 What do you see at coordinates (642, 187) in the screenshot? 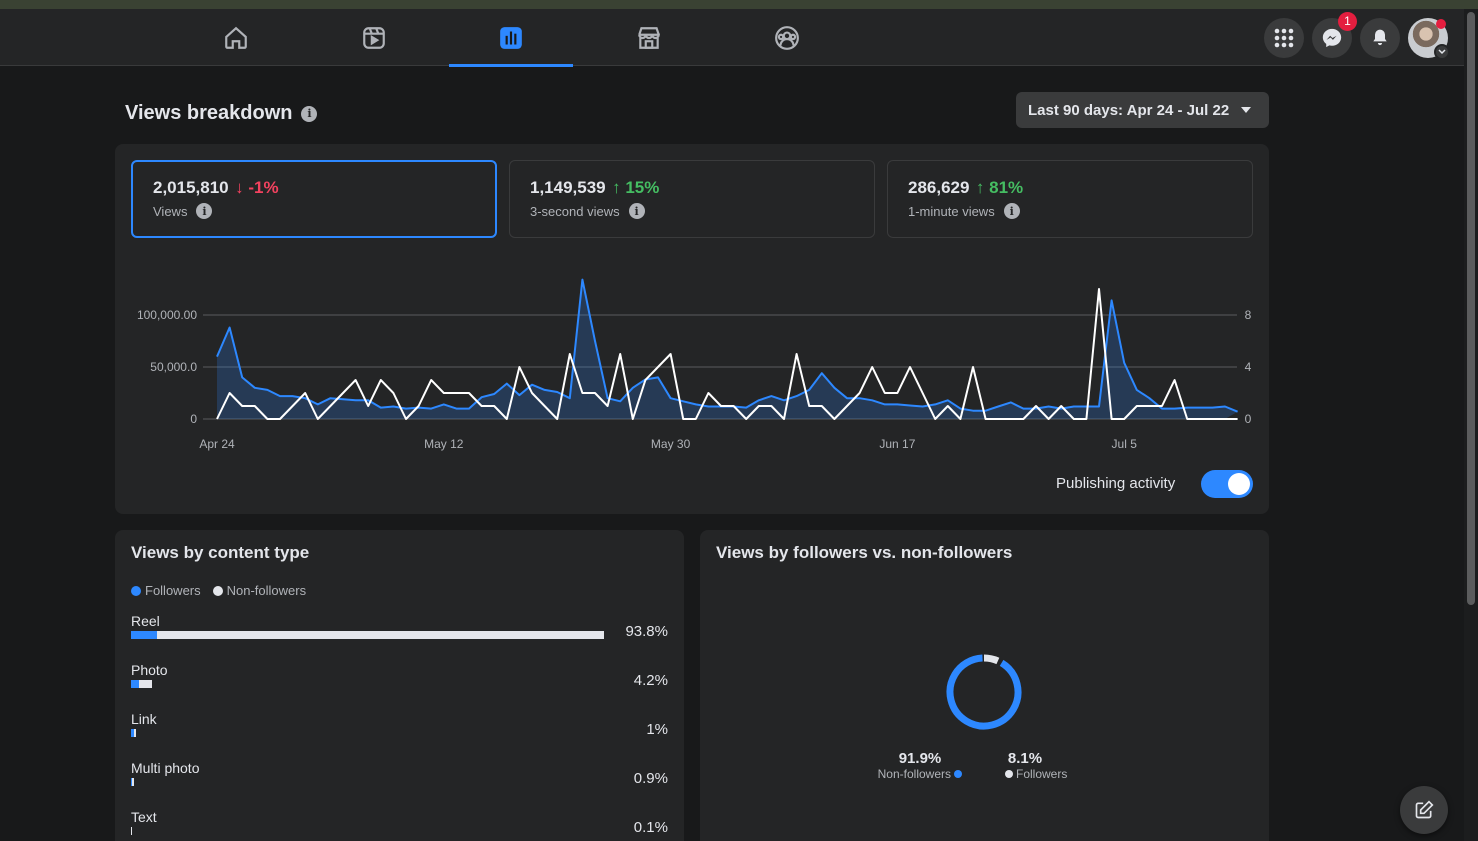
I see `metric-change-value: 15%` at bounding box center [642, 187].